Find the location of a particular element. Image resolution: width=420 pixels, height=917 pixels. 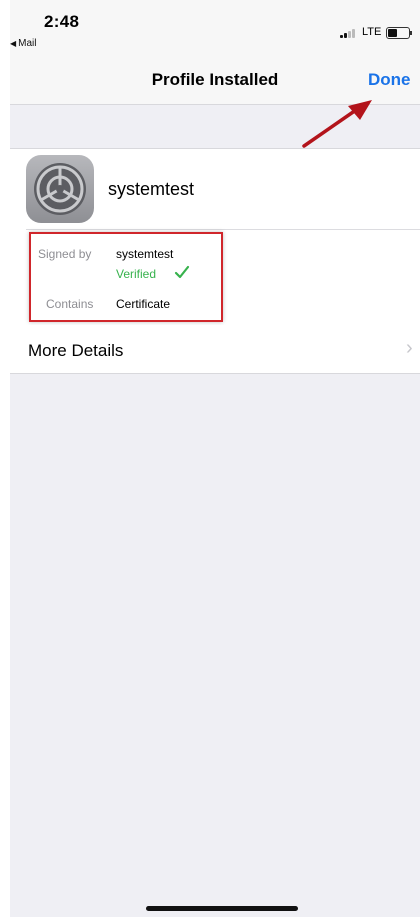

back-triangle-icon: ◀ is located at coordinates (13, 43).